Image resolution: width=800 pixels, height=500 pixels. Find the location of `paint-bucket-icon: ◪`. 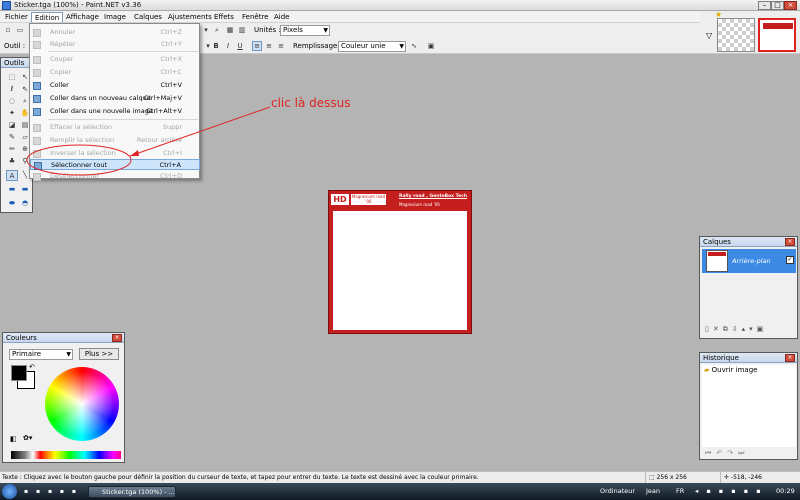

paint-bucket-icon: ◪ is located at coordinates (12, 125).